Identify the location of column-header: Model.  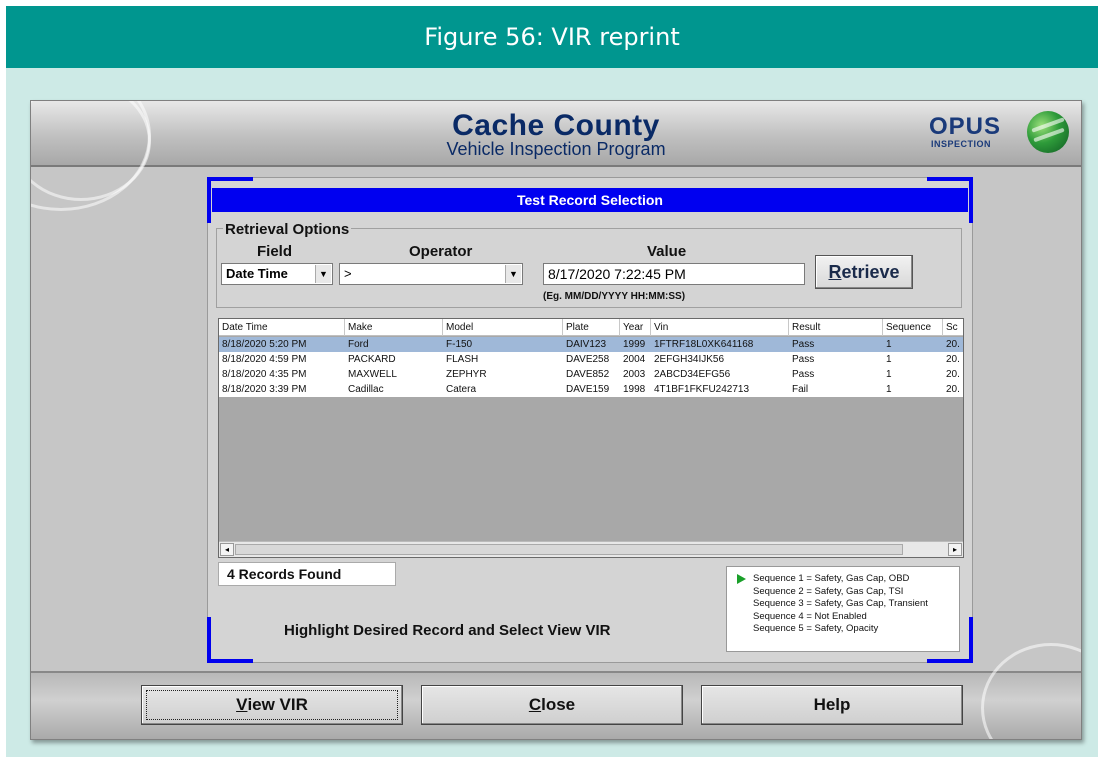
(503, 327).